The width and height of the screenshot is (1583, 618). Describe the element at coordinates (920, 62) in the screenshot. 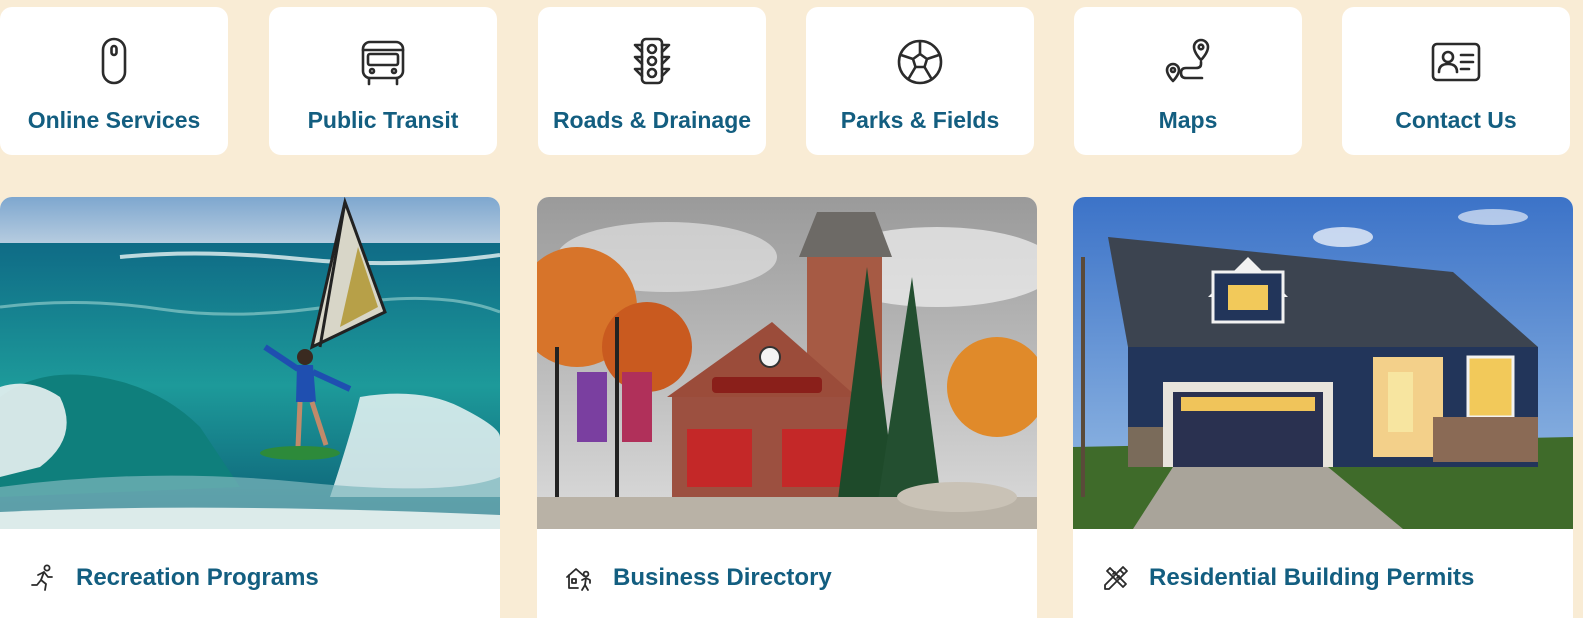

I see `soccer-ball-icon` at that location.